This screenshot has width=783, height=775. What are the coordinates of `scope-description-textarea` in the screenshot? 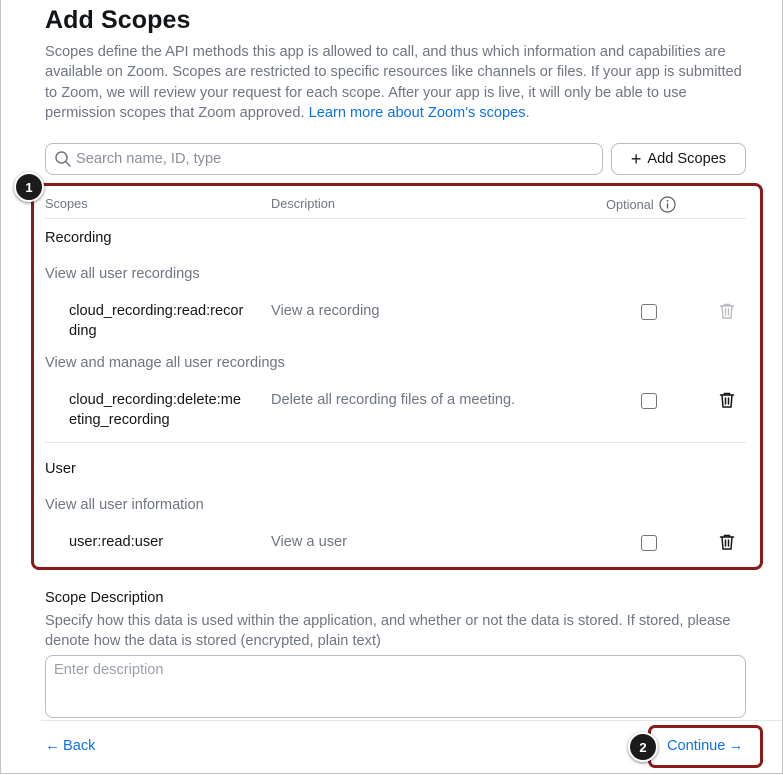 It's located at (395, 686).